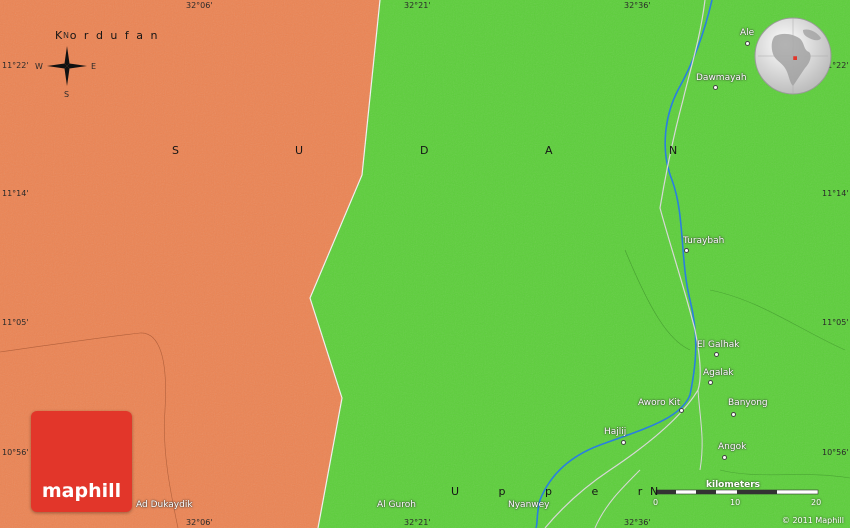 This screenshot has height=528, width=850. What do you see at coordinates (748, 403) in the screenshot?
I see `place-banyong: Banyong` at bounding box center [748, 403].